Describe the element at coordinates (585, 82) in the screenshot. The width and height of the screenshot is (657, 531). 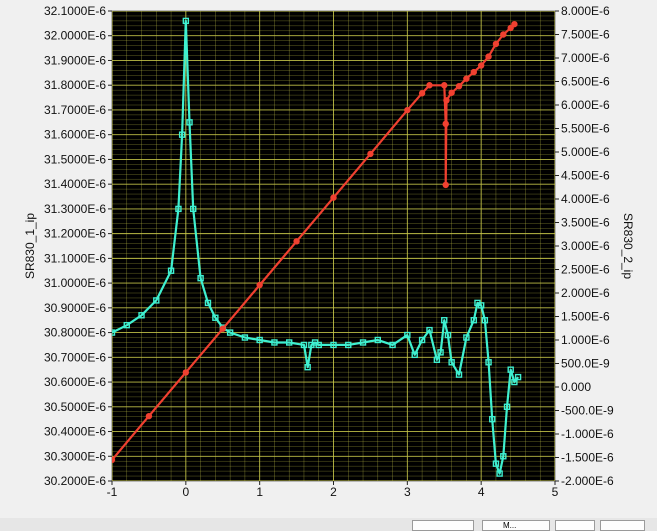
I see `y-right-tick-label: 6.500E-6` at that location.